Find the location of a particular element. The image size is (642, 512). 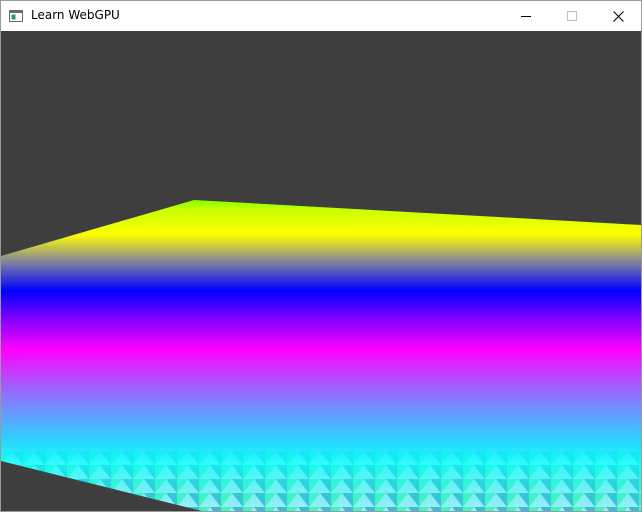

minimize-icon is located at coordinates (526, 16).